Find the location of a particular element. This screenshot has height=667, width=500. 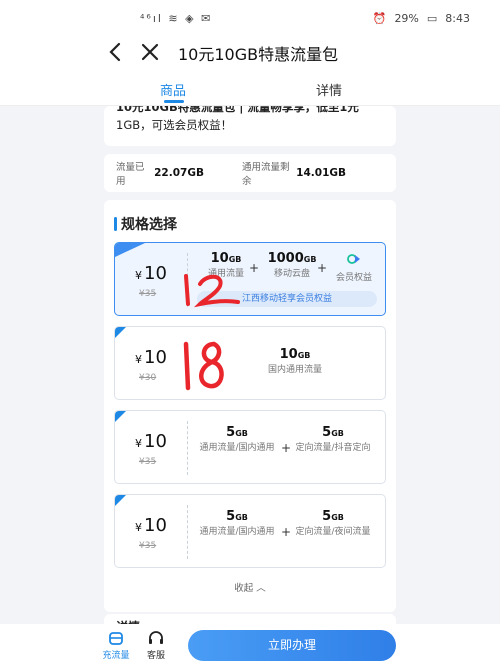

page-title: 10元10GB特惠流量包 is located at coordinates (258, 54).